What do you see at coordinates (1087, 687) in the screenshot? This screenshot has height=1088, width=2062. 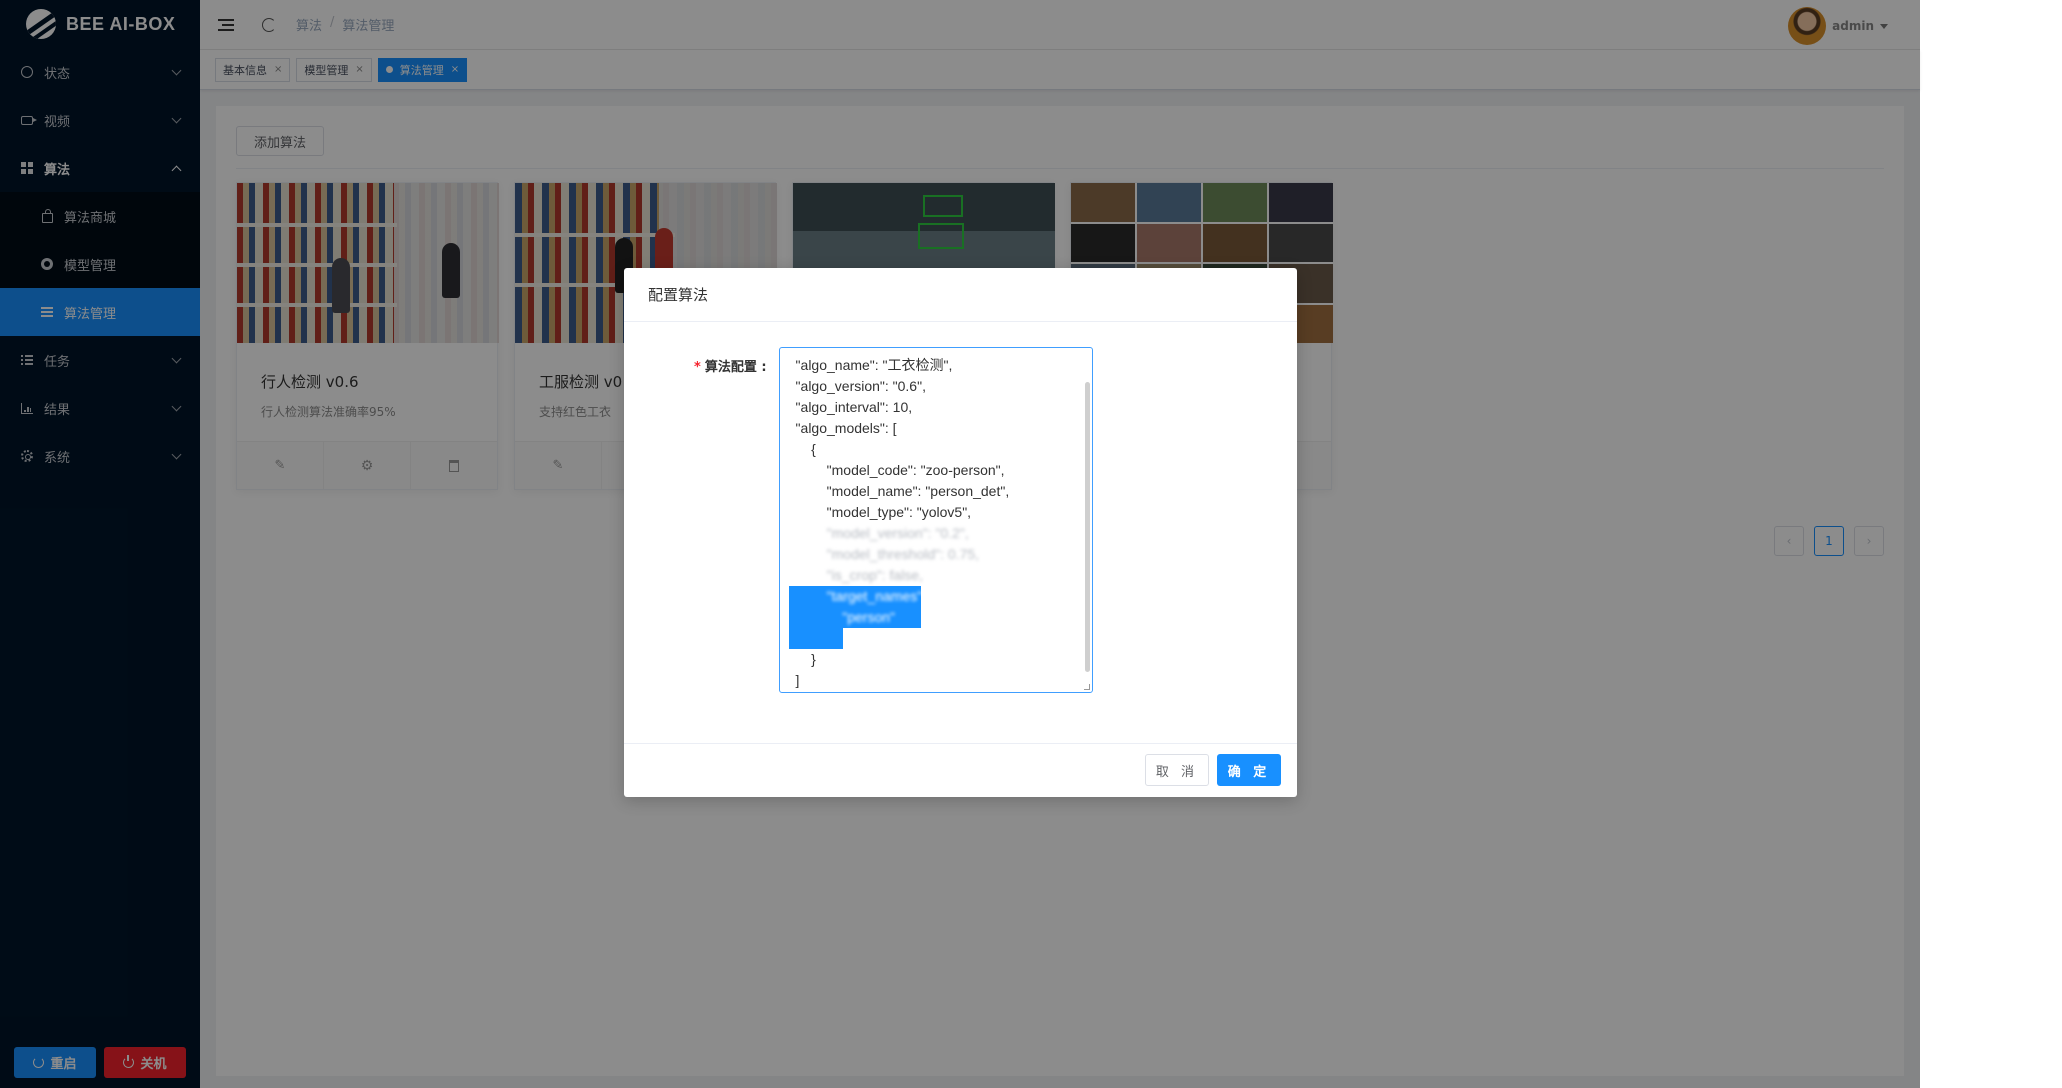 I see `resize-handle` at bounding box center [1087, 687].